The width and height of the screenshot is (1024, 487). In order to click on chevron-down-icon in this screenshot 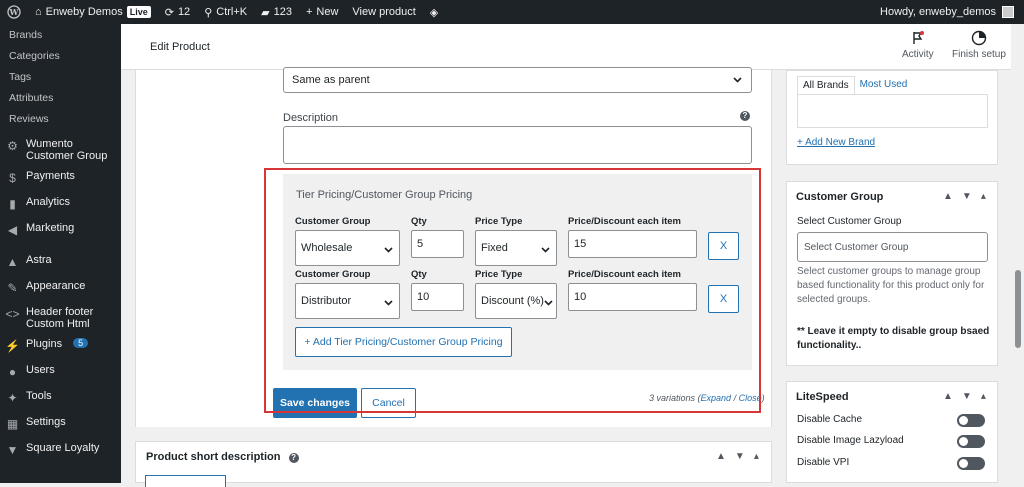, I will do `click(737, 80)`.